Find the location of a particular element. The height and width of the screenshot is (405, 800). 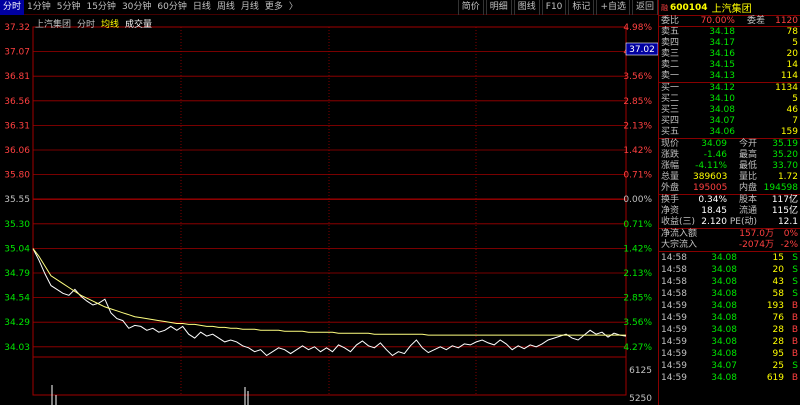

period-tab: 日线 is located at coordinates (202, 7).